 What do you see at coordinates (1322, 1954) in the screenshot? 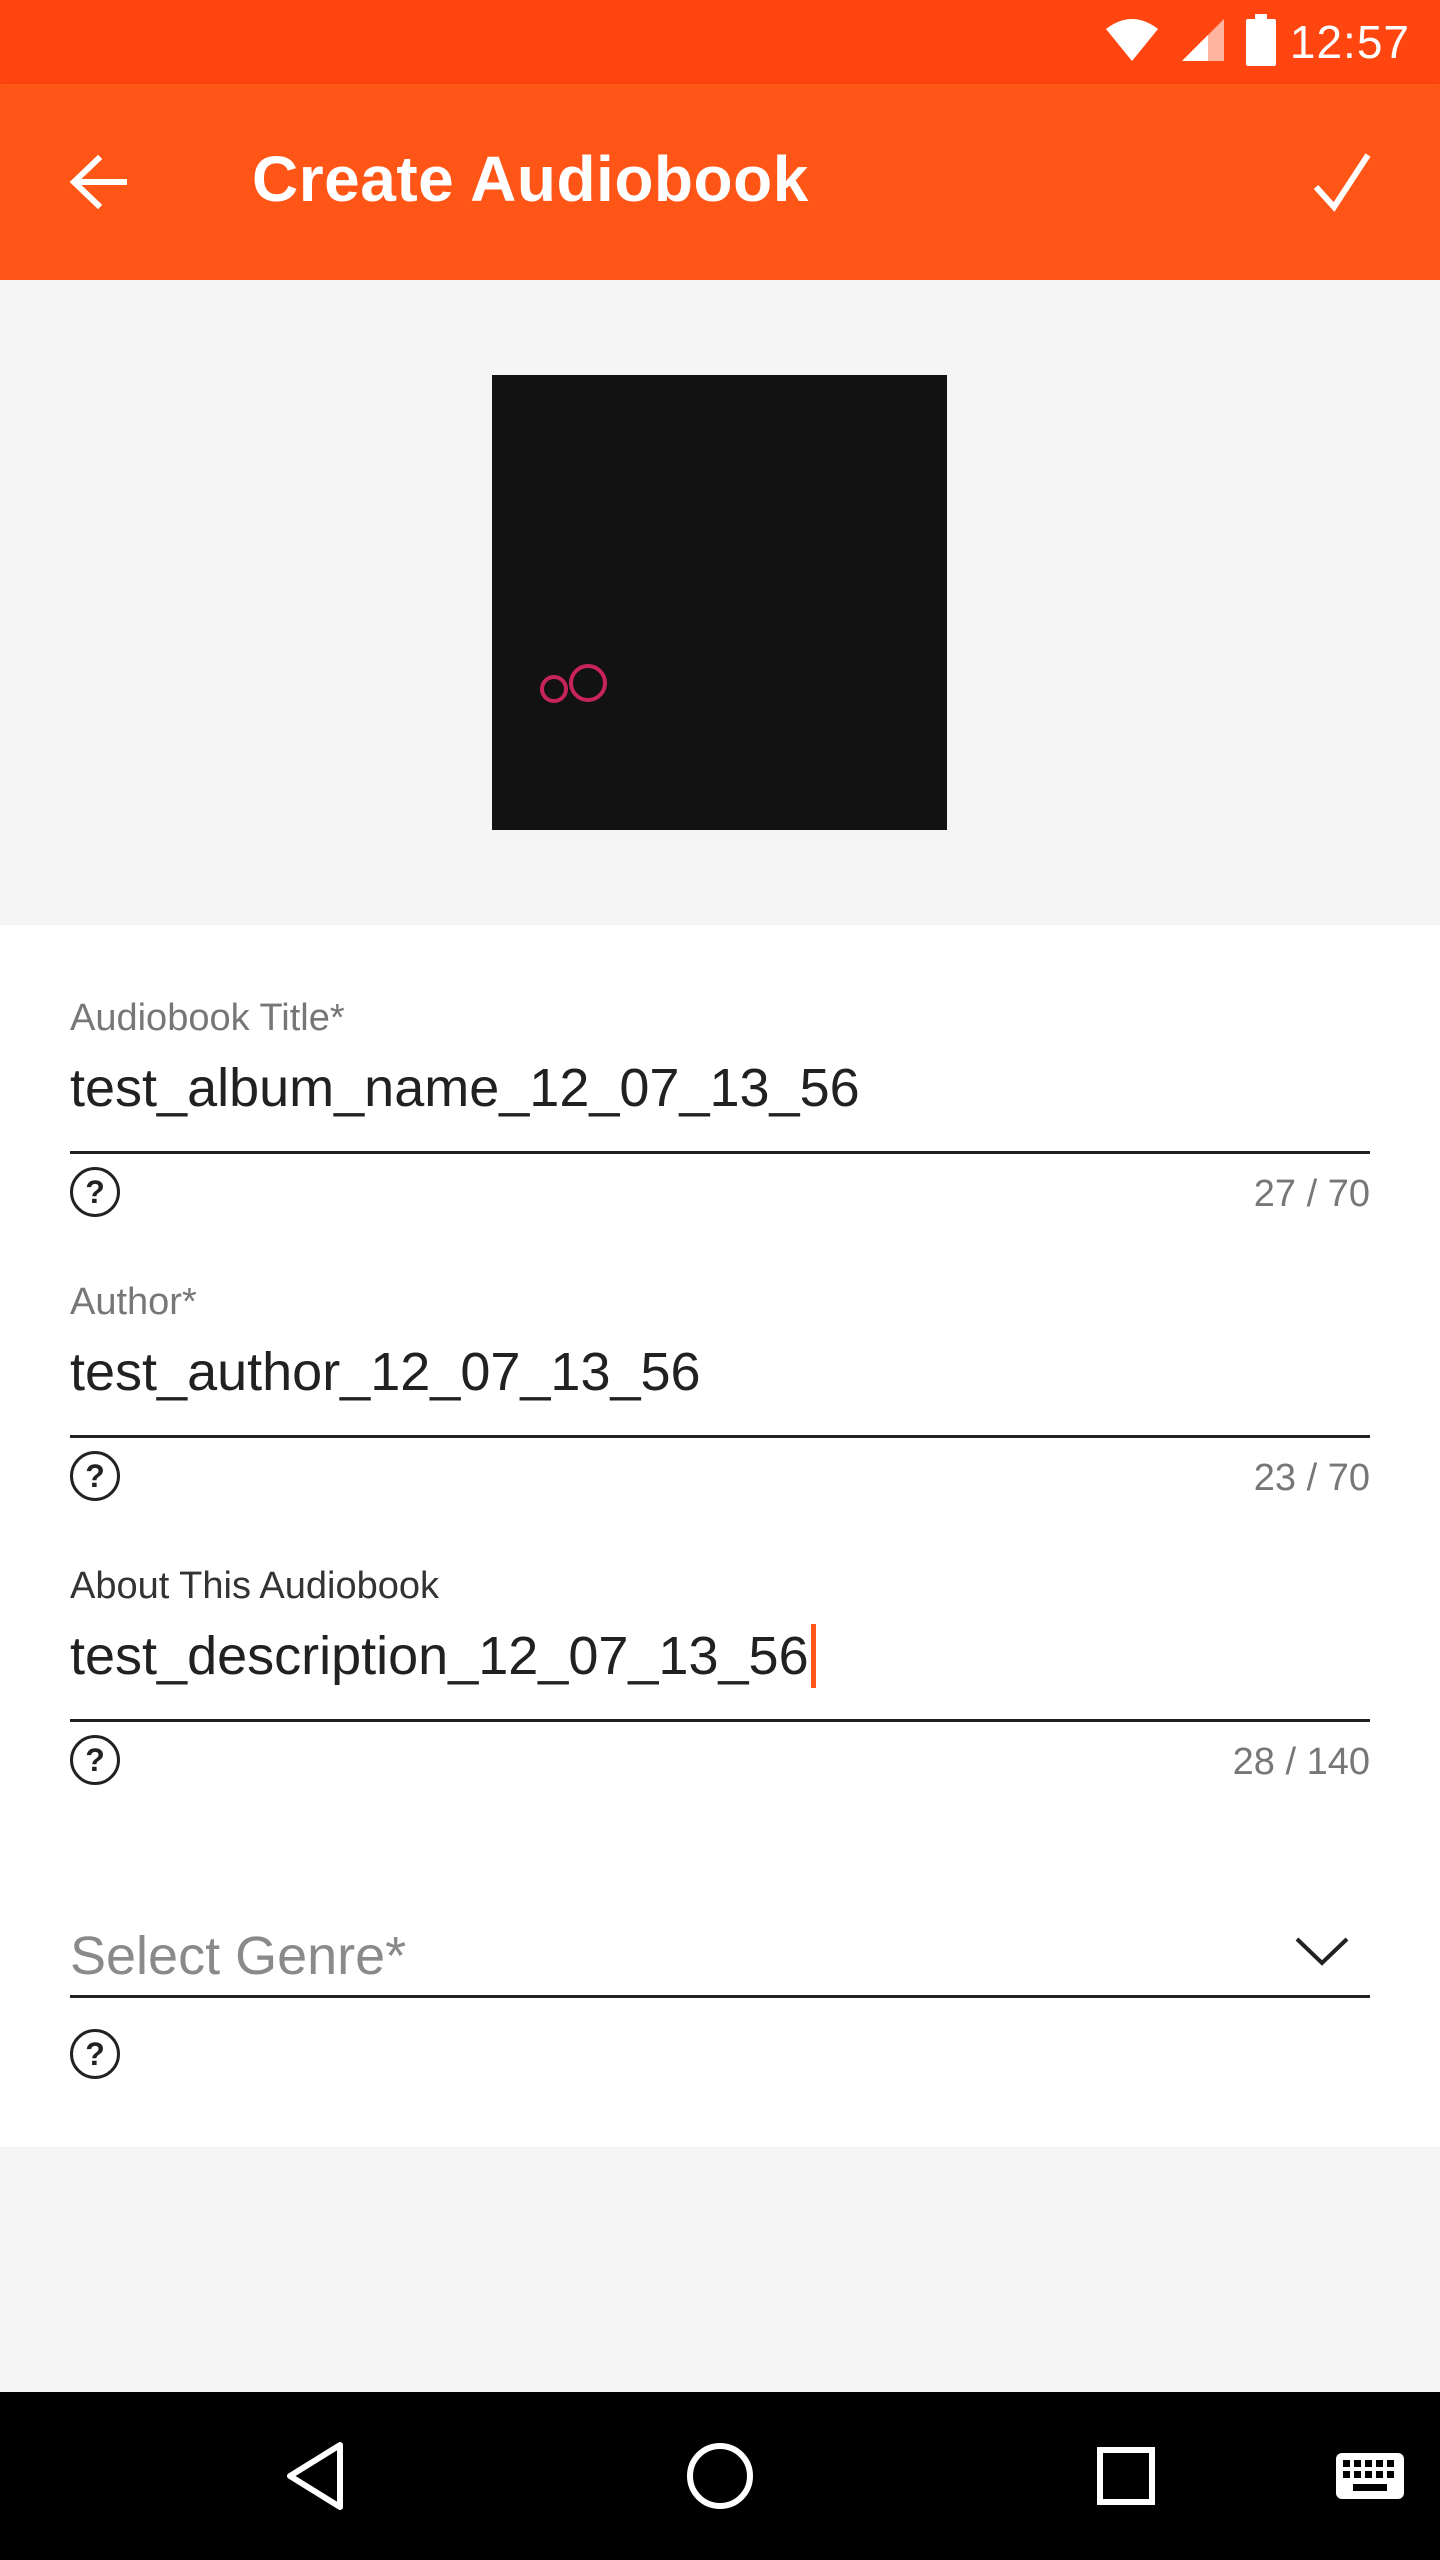
I see `chevron-down-icon` at bounding box center [1322, 1954].